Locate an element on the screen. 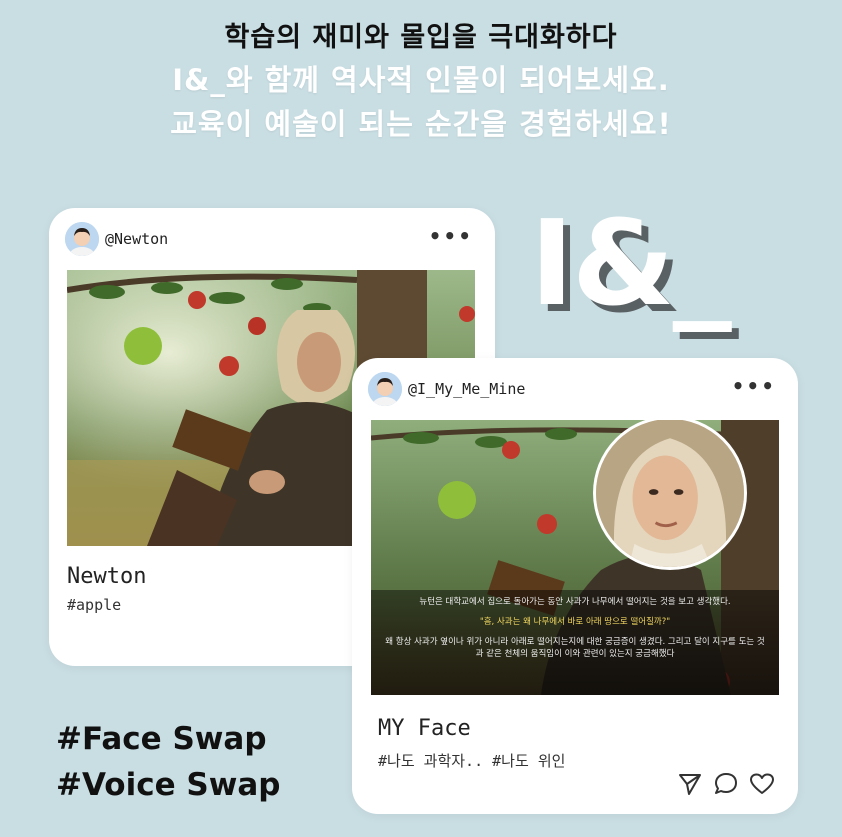 This screenshot has height=837, width=842. comment-icon is located at coordinates (726, 784).